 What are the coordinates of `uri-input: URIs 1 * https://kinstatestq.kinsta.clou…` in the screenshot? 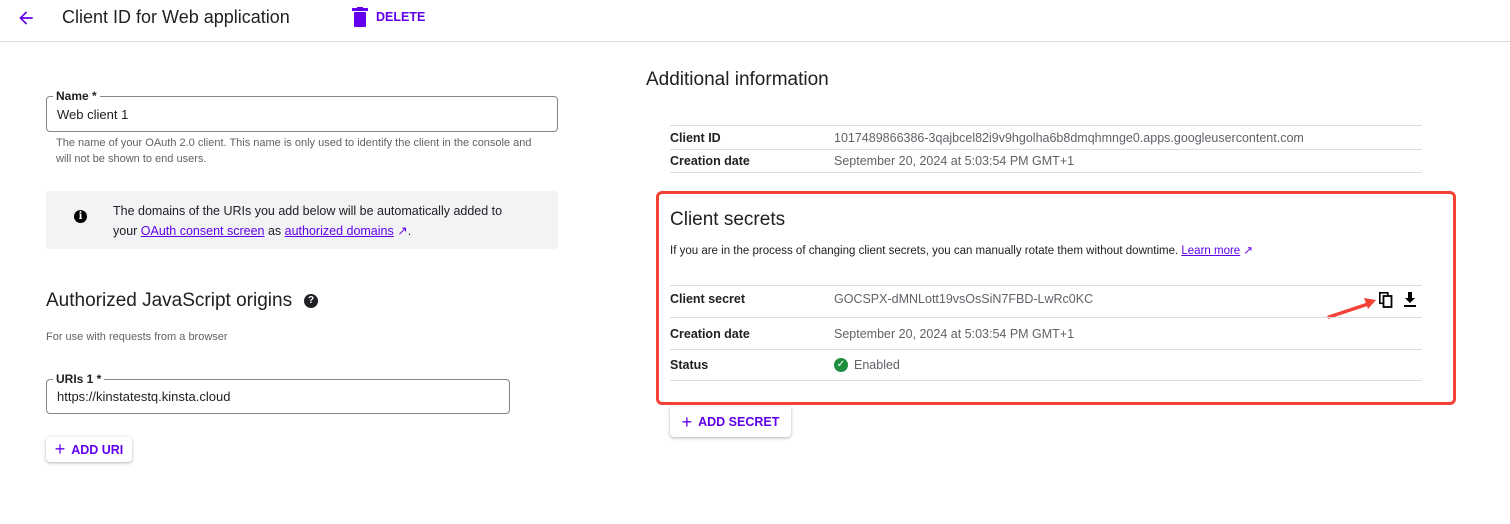 It's located at (278, 393).